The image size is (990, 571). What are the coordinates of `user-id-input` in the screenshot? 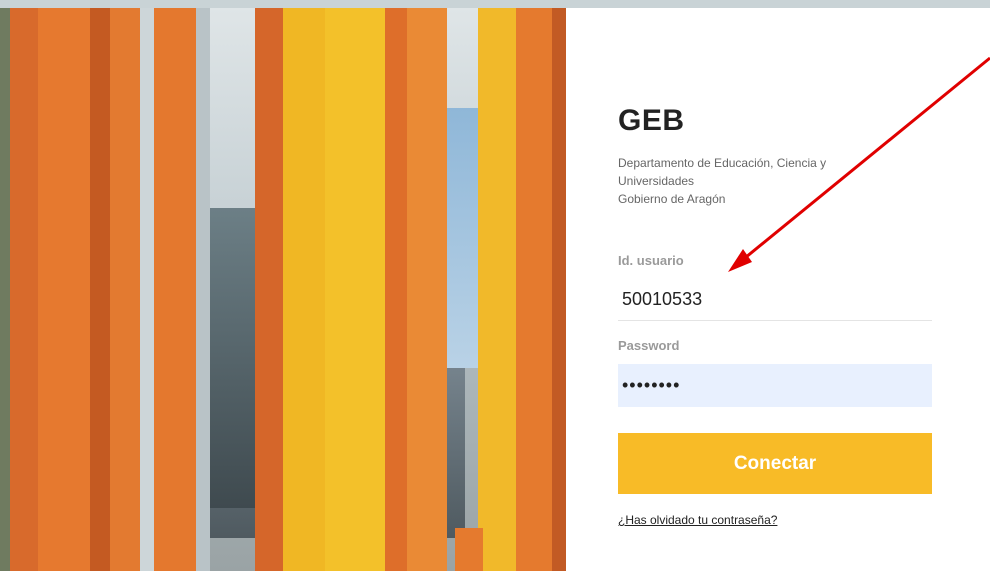 It's located at (775, 300).